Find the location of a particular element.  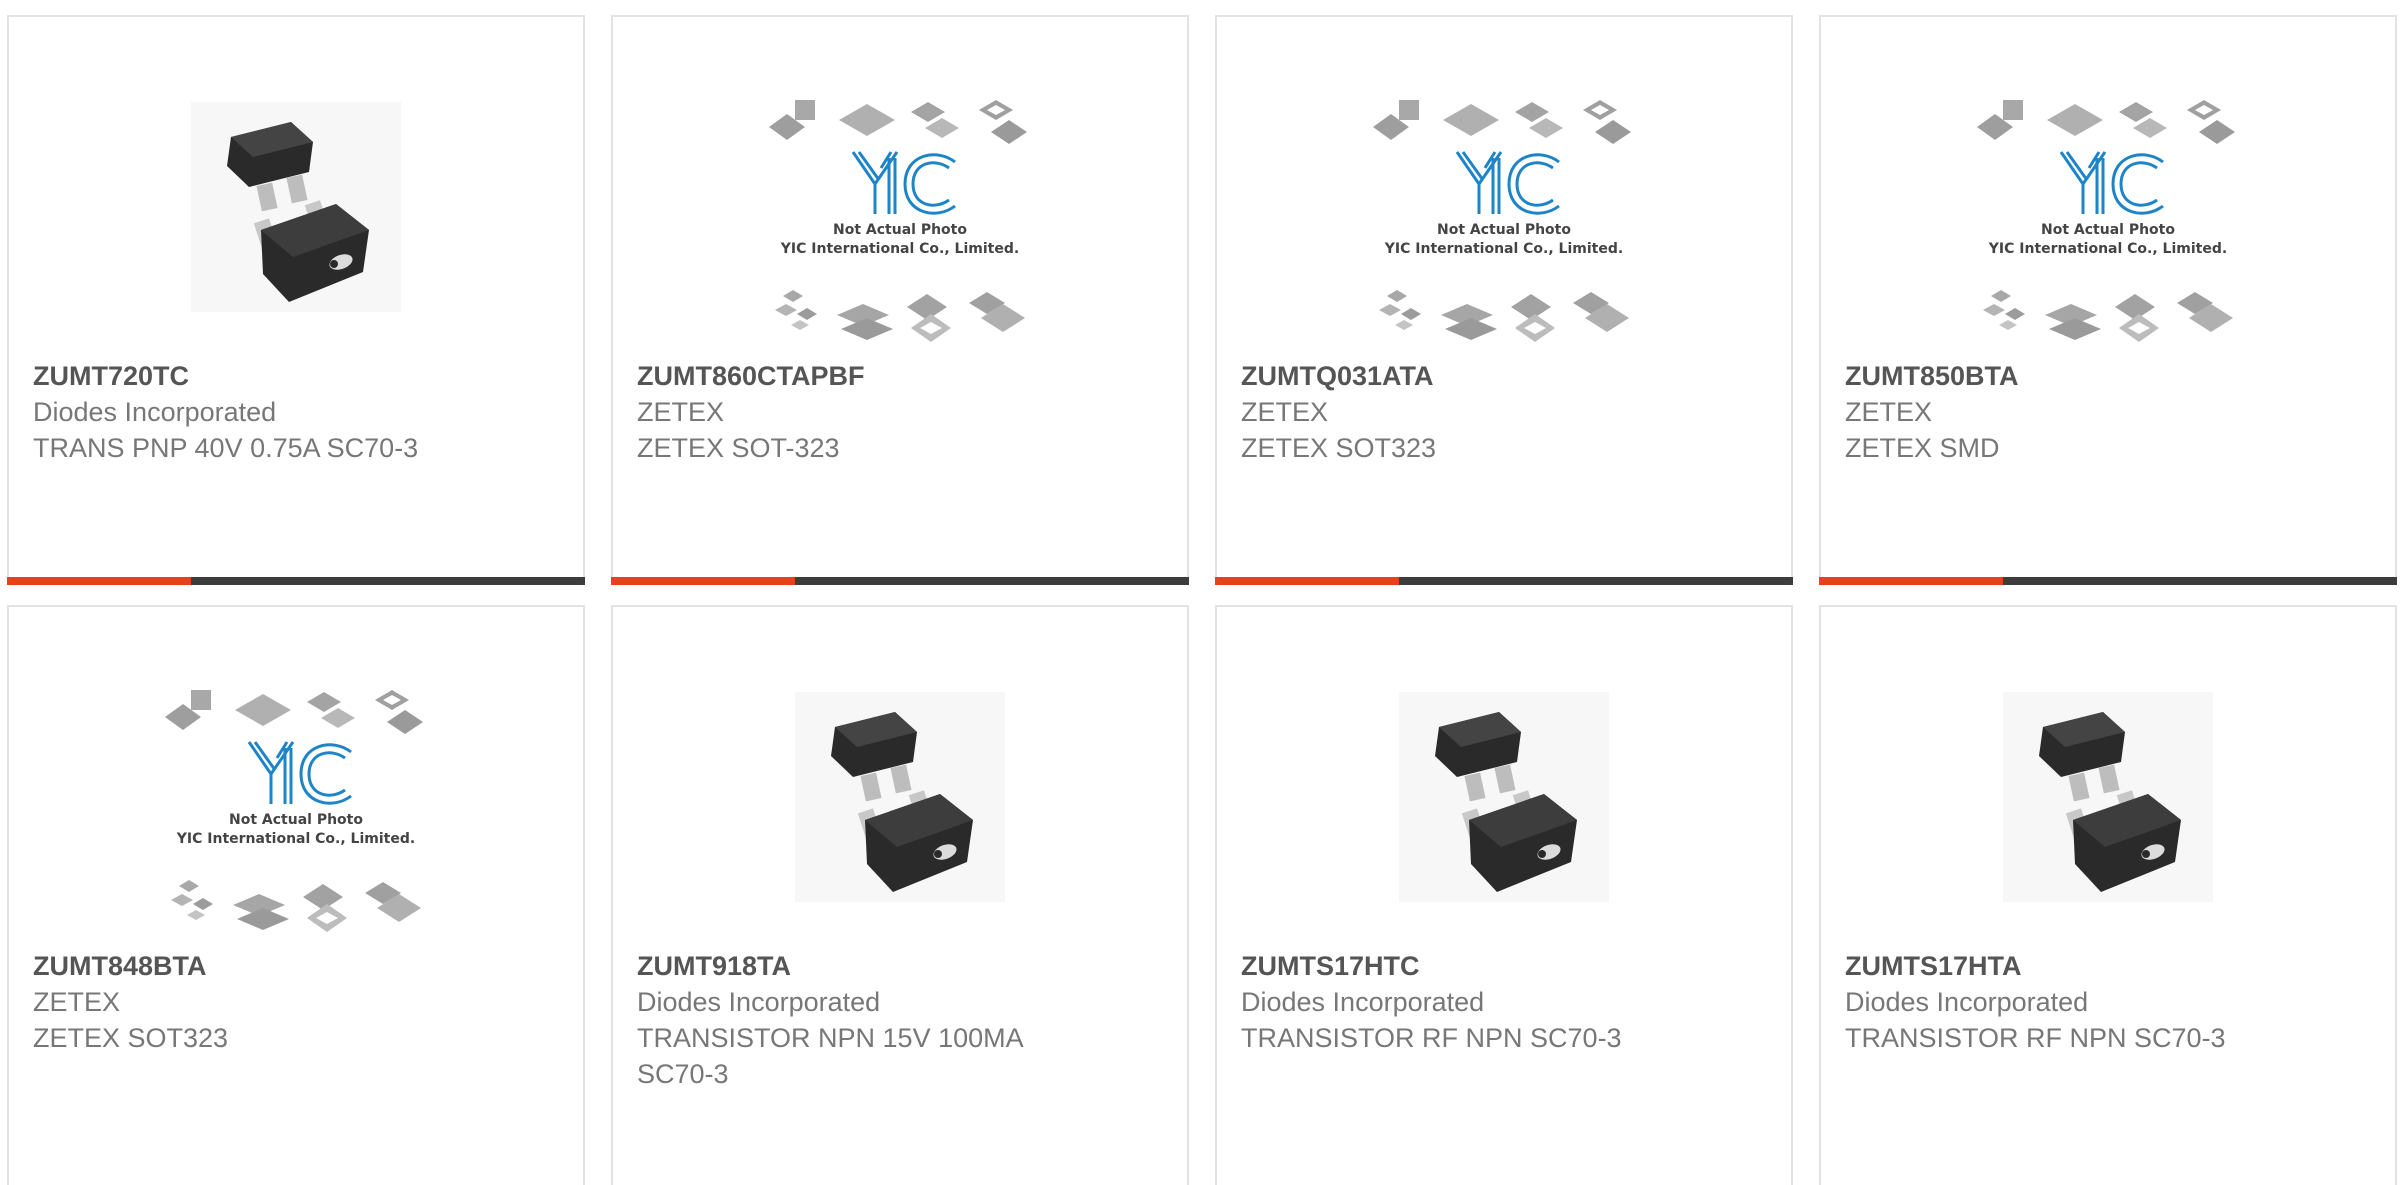

part-number: ZUMT860CTAPBF is located at coordinates (900, 376).